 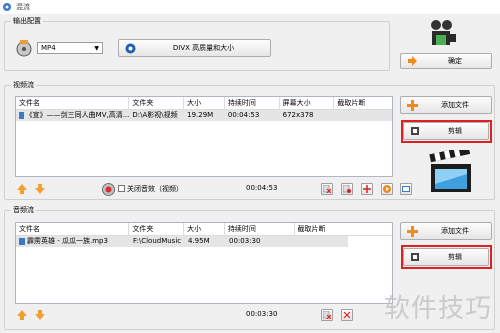 I want to click on file-row-duration: 00:03:30, so click(x=245, y=241).